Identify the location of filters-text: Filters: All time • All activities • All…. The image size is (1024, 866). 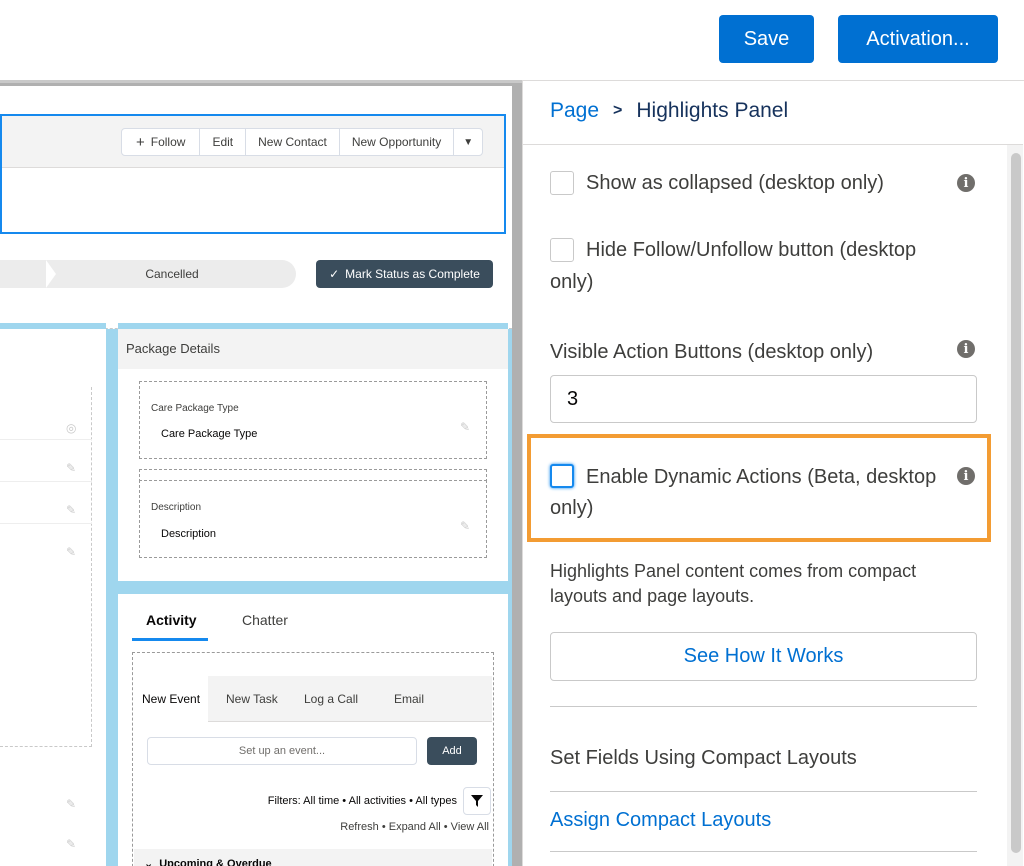
(362, 801).